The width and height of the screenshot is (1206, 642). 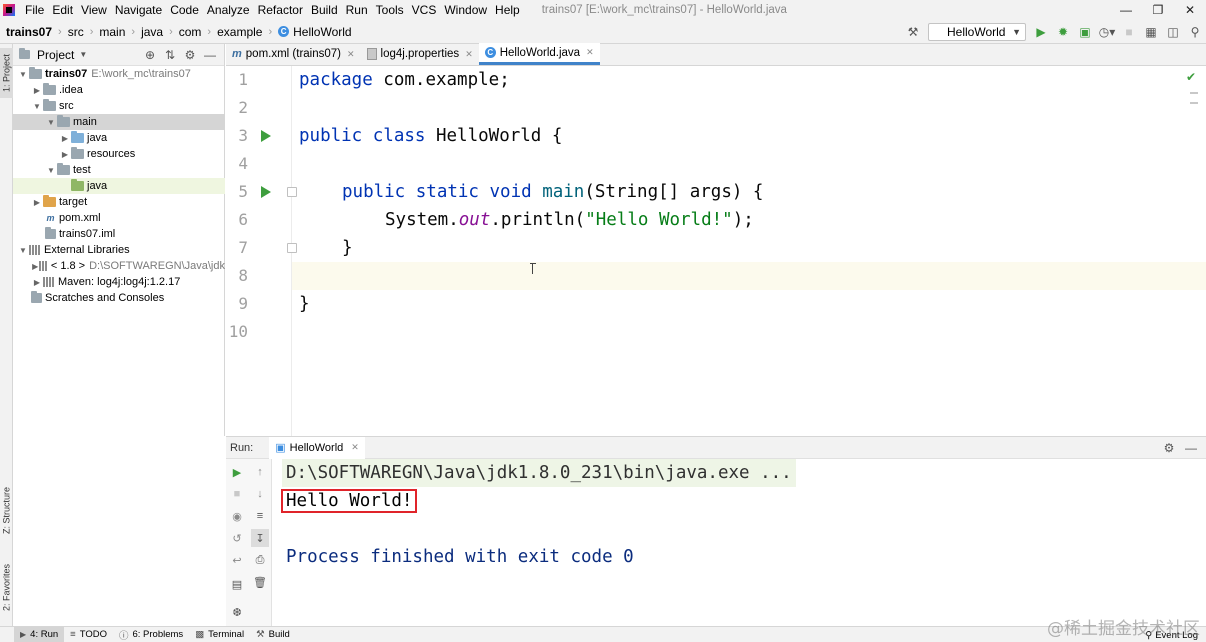 I want to click on breadcrumb-com: com, so click(x=190, y=32).